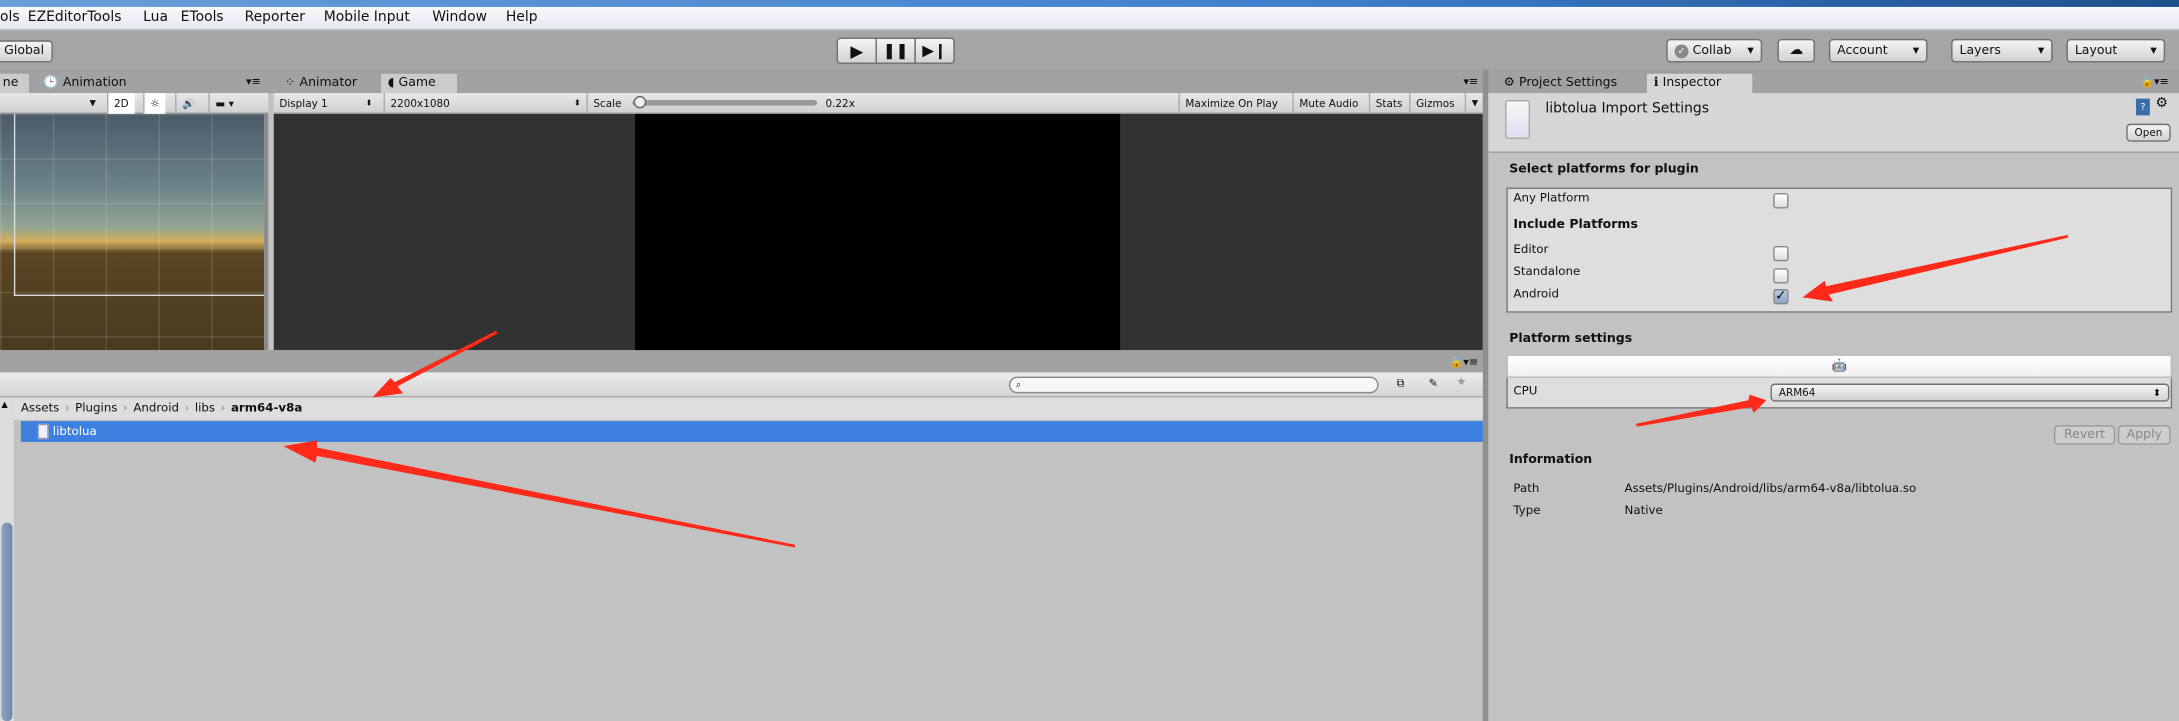  I want to click on annotation-arrow-cpu, so click(1701, 410).